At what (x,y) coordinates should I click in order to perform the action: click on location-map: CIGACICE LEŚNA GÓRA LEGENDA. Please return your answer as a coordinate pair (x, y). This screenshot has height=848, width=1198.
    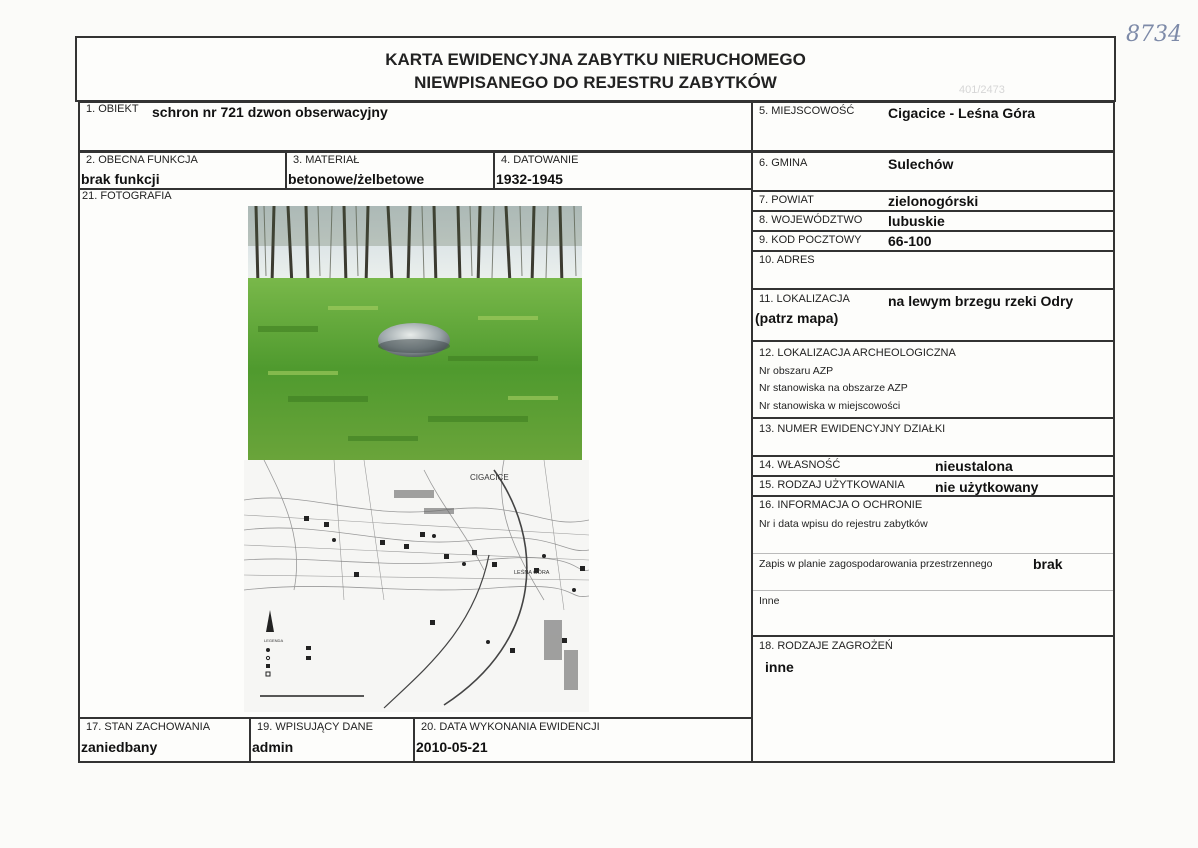
    Looking at the image, I should click on (416, 586).